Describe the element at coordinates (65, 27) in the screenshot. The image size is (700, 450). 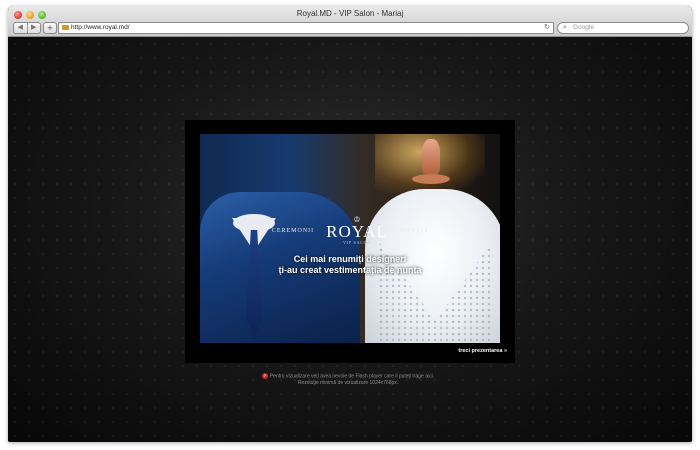
I see `favicon-icon` at that location.